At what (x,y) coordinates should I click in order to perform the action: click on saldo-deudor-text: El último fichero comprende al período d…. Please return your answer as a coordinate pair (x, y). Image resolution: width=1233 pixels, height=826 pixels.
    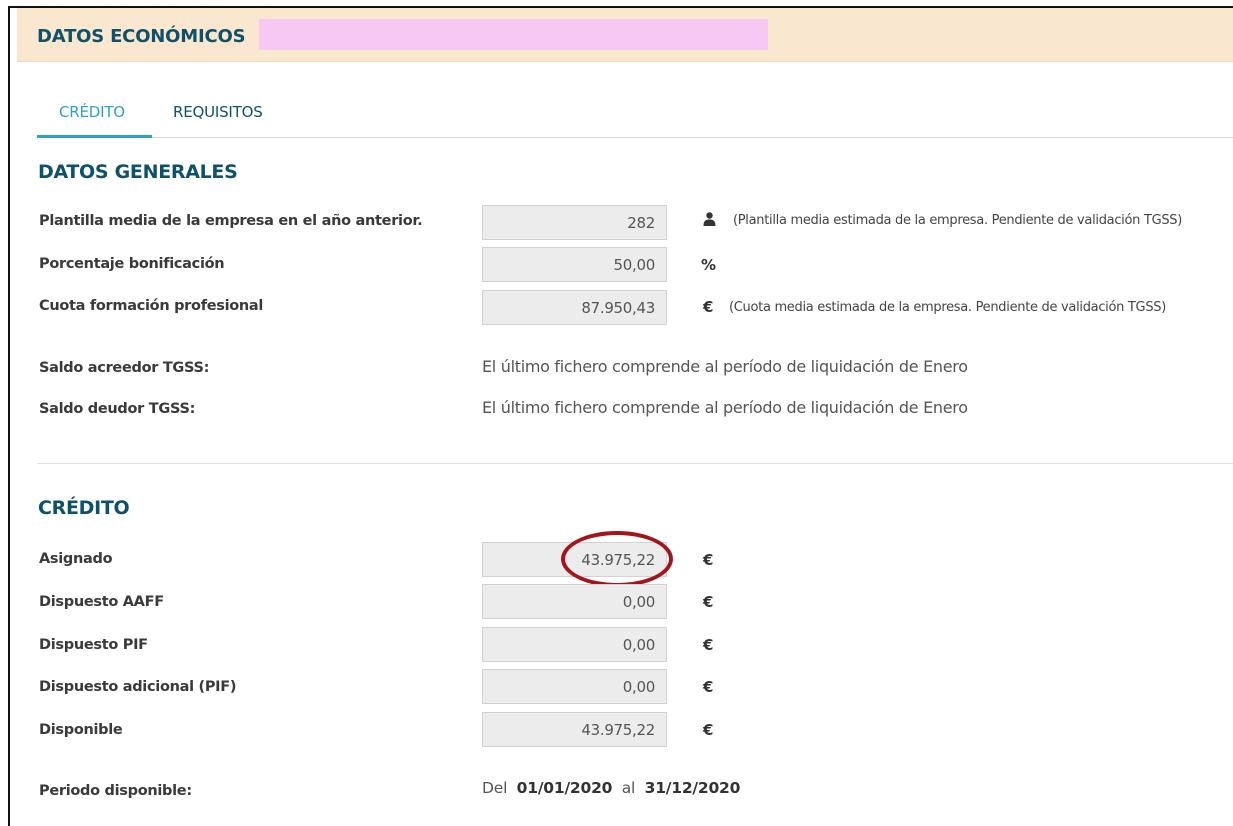
    Looking at the image, I should click on (725, 407).